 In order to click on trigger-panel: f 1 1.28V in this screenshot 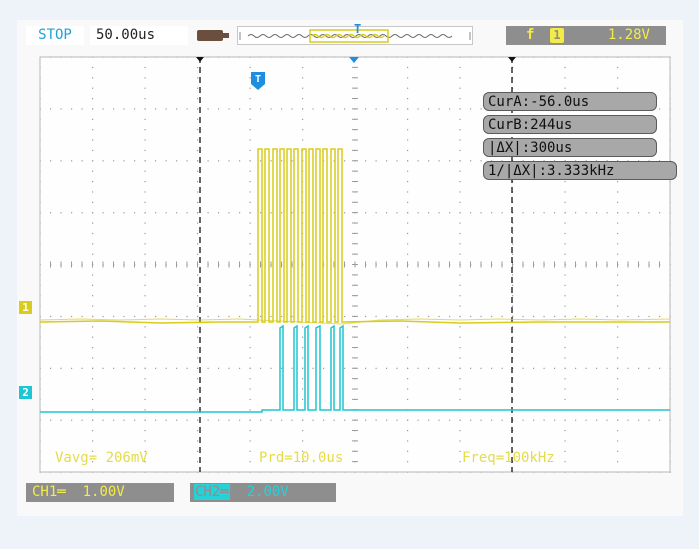, I will do `click(586, 35)`.